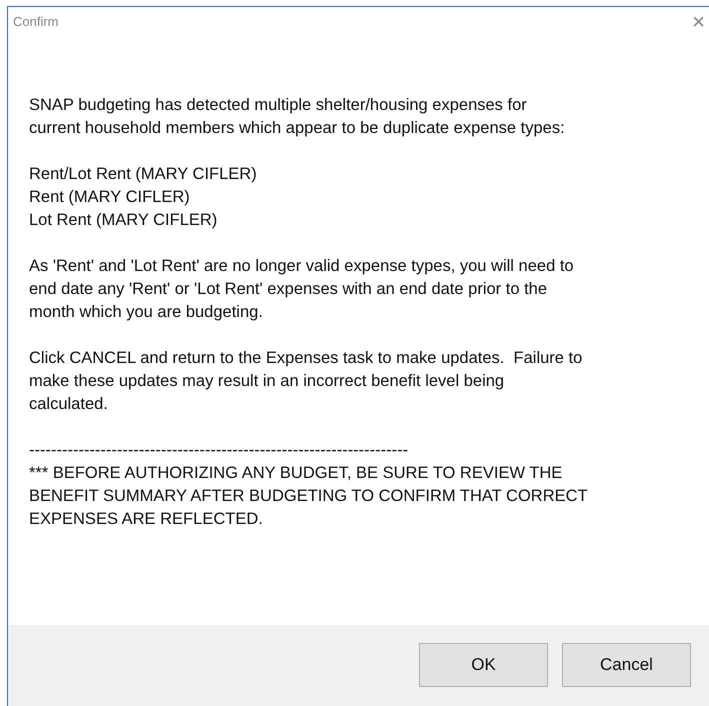 The height and width of the screenshot is (706, 709). I want to click on close-button: ×, so click(698, 22).